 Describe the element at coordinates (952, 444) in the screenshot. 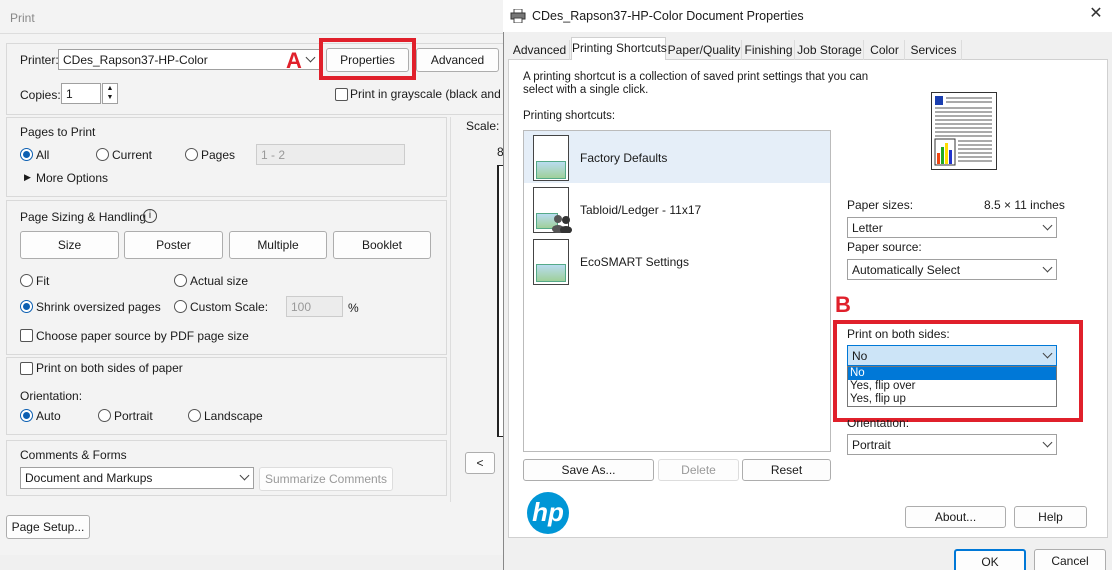

I see `orientation-select: Portrait` at that location.